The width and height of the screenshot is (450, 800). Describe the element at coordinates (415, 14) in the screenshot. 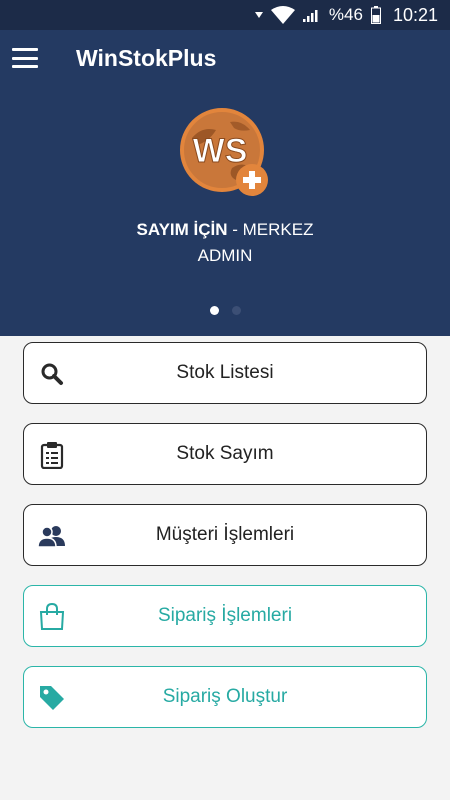

I see `clock: 10:21` at that location.